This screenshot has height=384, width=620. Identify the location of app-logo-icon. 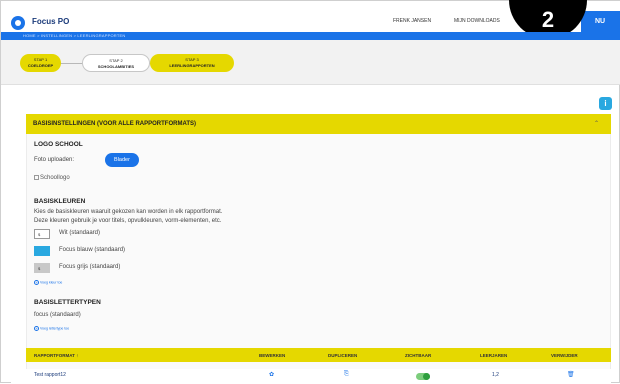
(18, 23).